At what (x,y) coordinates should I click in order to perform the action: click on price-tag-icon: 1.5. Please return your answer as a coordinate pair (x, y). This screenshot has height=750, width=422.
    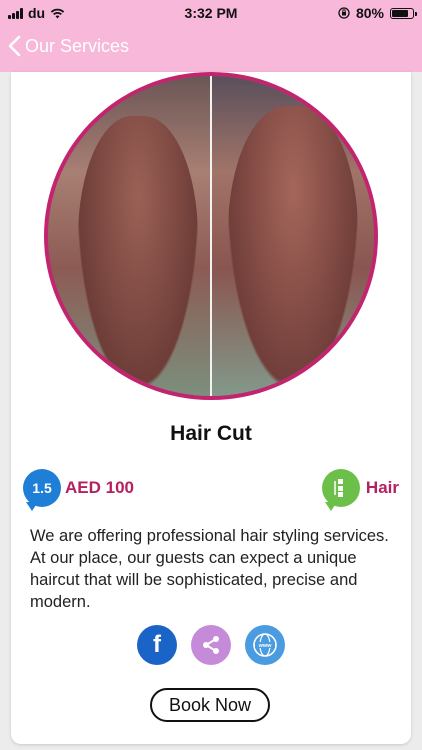
    Looking at the image, I should click on (42, 490).